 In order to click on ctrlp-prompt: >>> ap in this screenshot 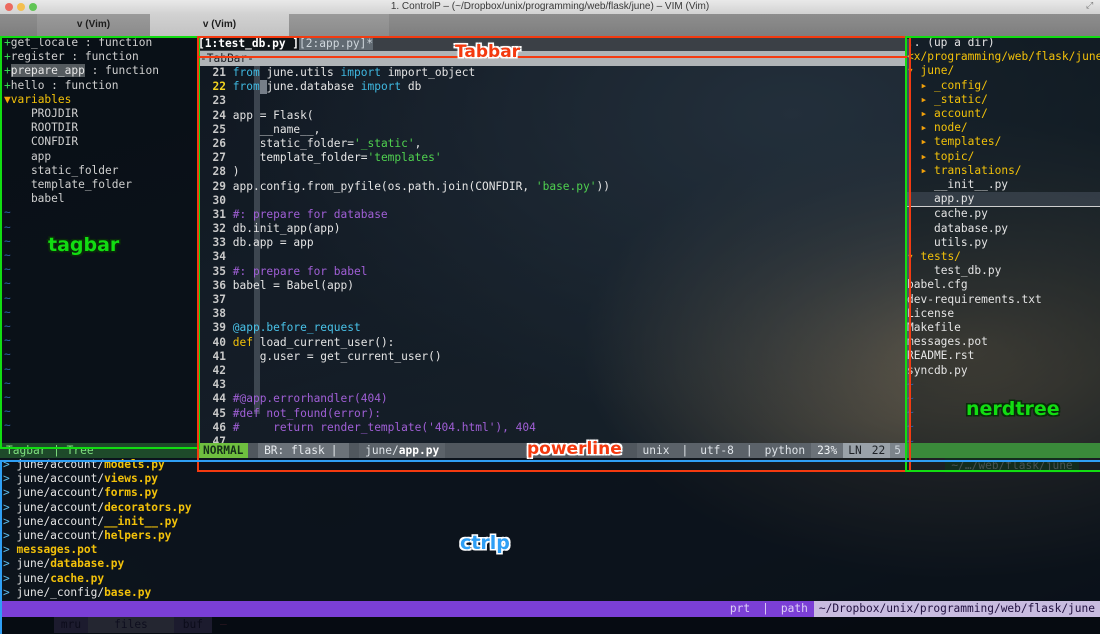, I will do `click(550, 625)`.